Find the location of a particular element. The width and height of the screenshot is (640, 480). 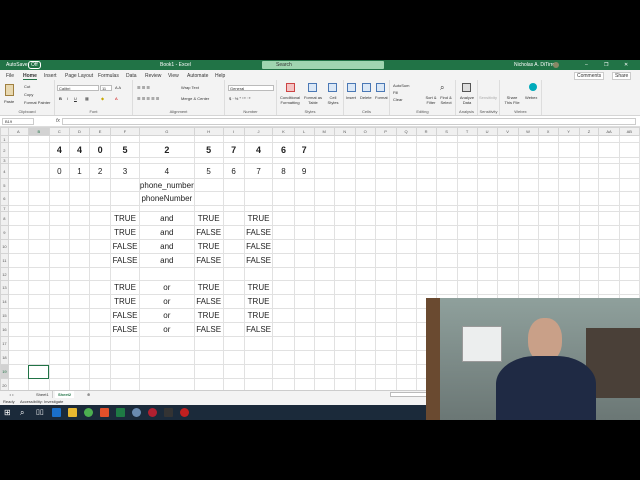

cell-styles-button: Cell Styles is located at coordinates (333, 100).